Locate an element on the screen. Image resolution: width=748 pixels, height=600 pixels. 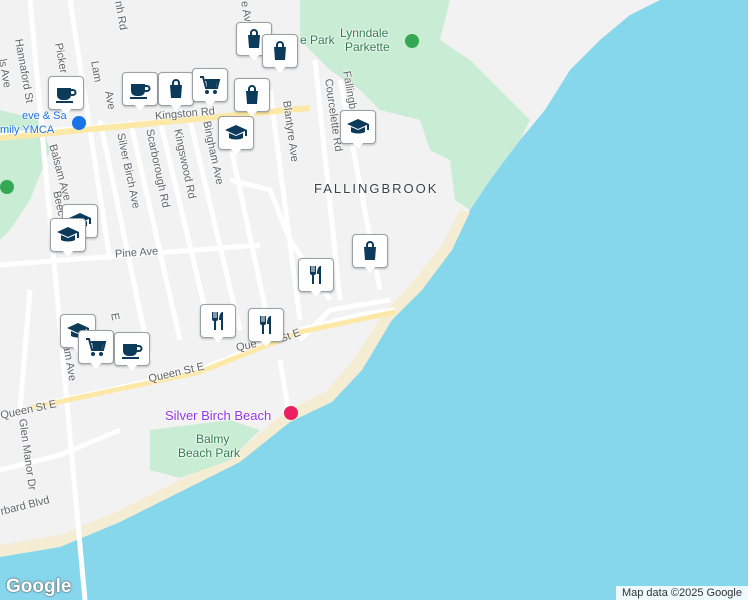
neighborhood-label: FALLINGBROOK is located at coordinates (376, 188).